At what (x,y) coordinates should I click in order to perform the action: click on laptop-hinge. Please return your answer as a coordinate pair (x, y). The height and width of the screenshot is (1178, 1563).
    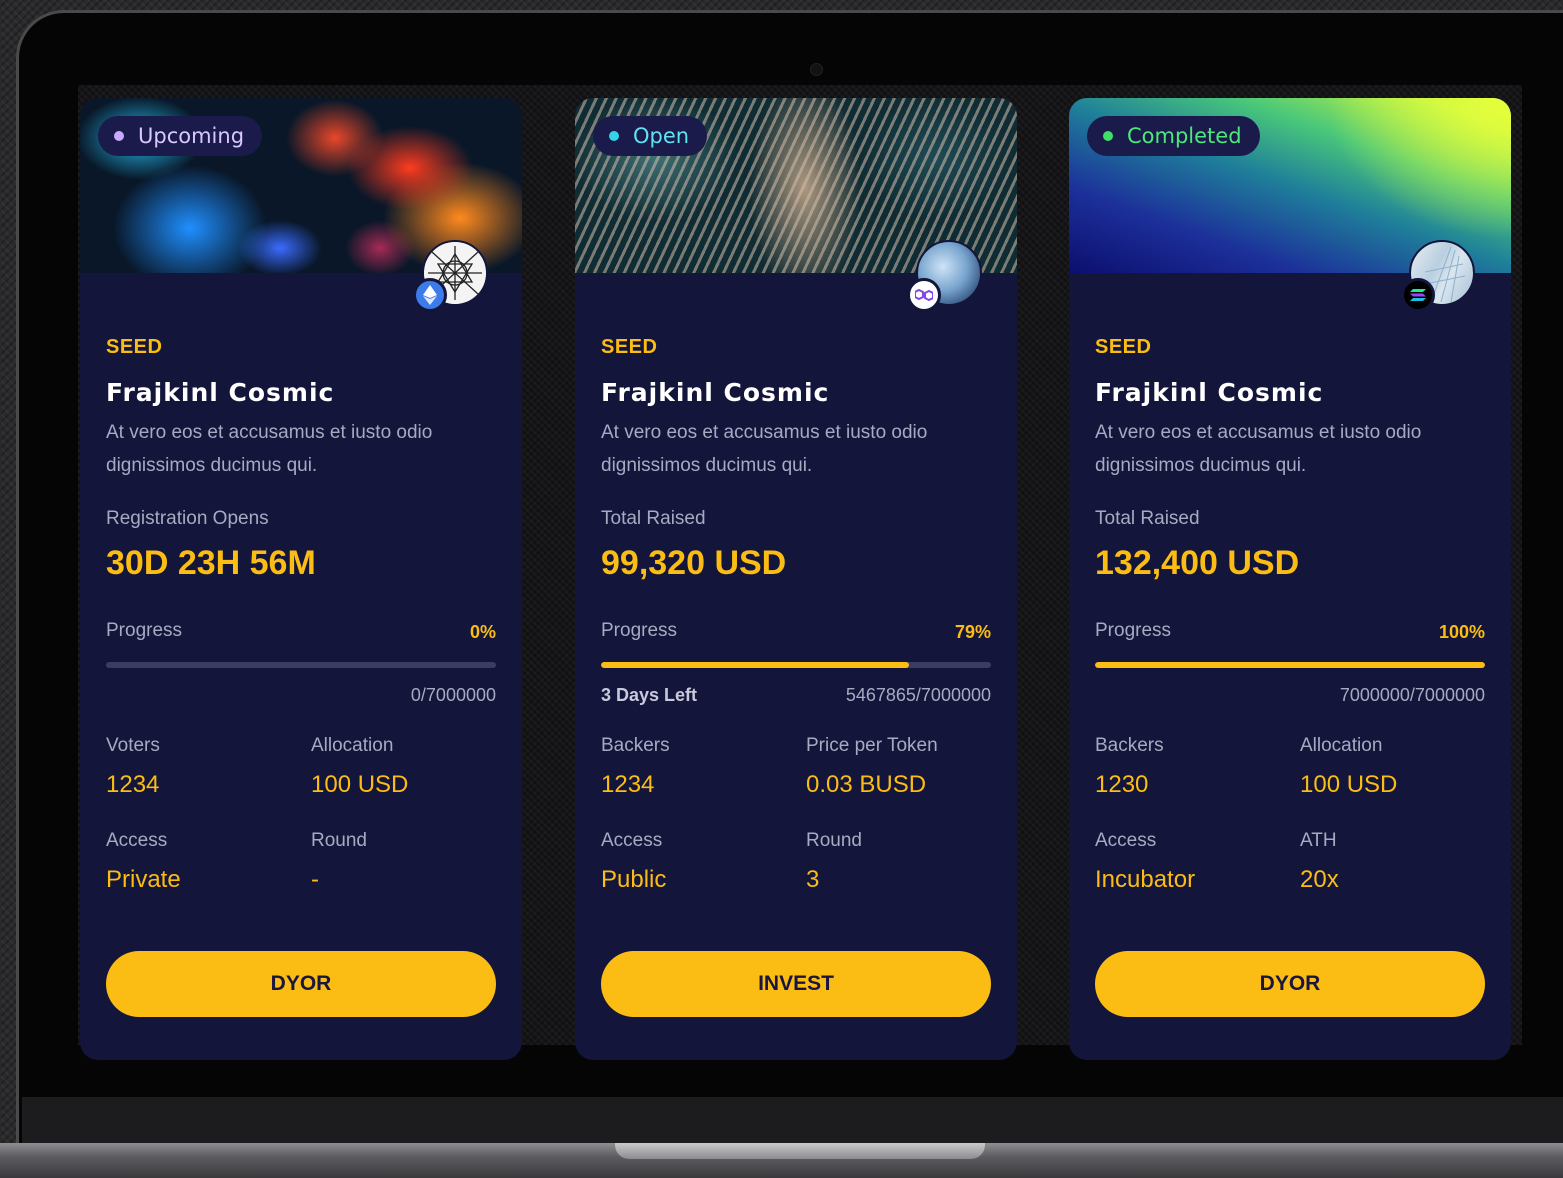
    Looking at the image, I should click on (800, 1151).